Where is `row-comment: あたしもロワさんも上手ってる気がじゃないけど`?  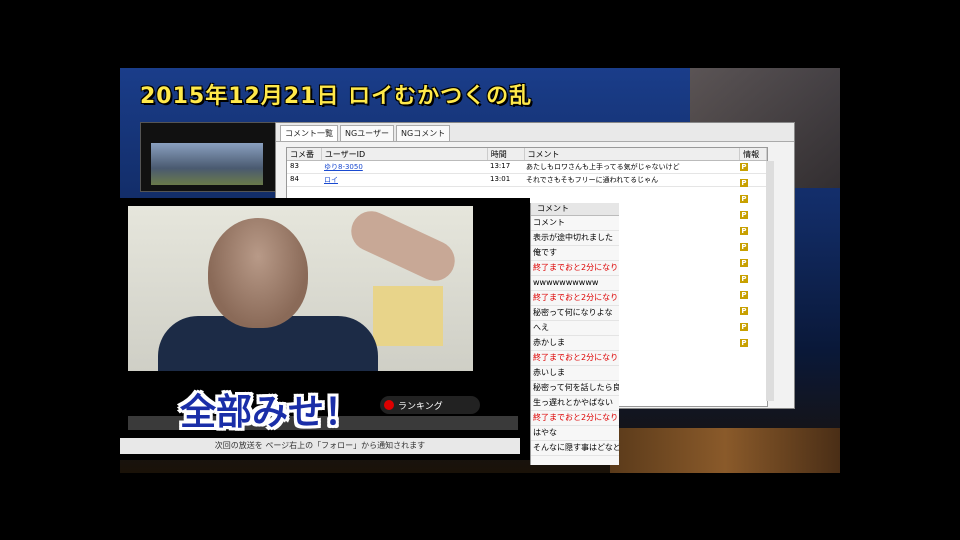
row-comment: あたしもロワさんも上手ってる気がじゃないけど is located at coordinates (603, 167).